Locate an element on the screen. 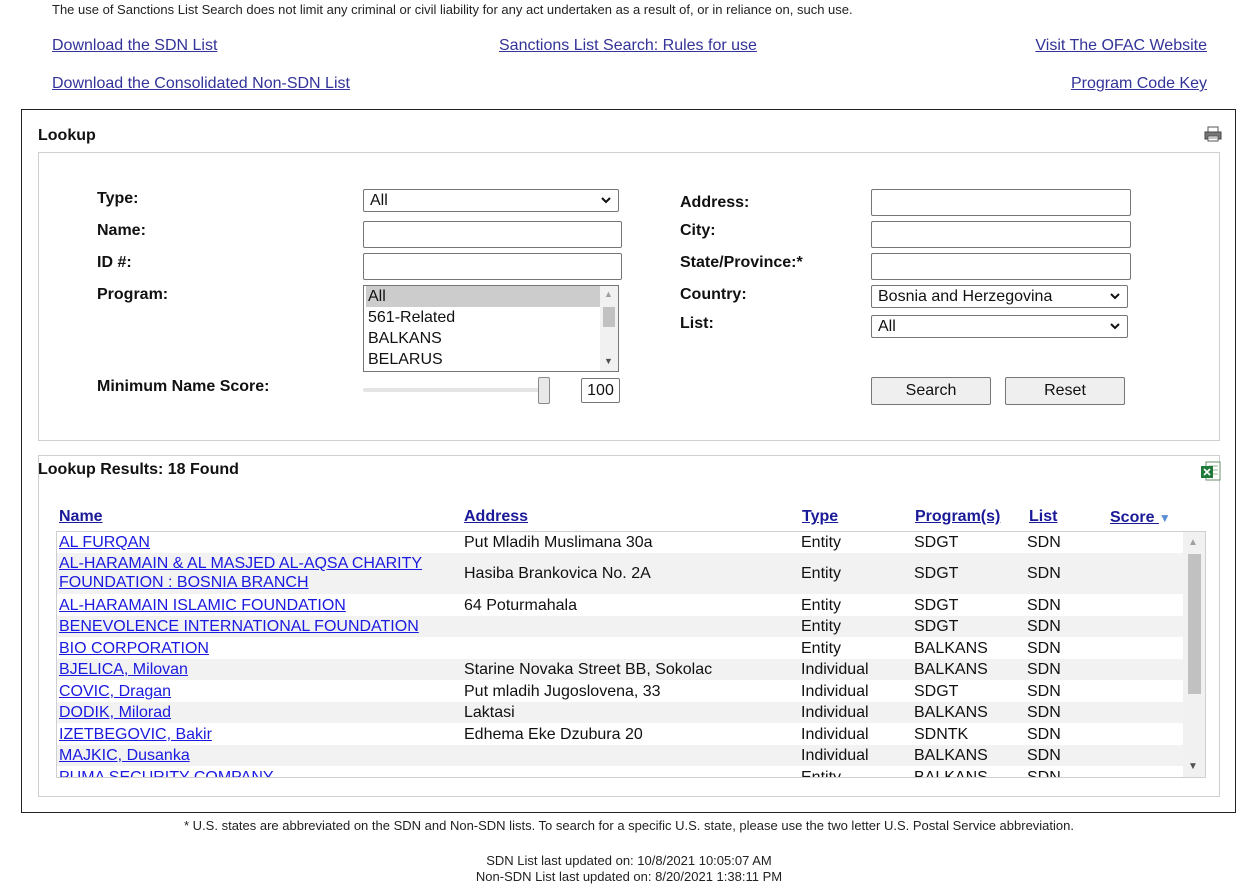 The width and height of the screenshot is (1252, 896). address-input is located at coordinates (1001, 202).